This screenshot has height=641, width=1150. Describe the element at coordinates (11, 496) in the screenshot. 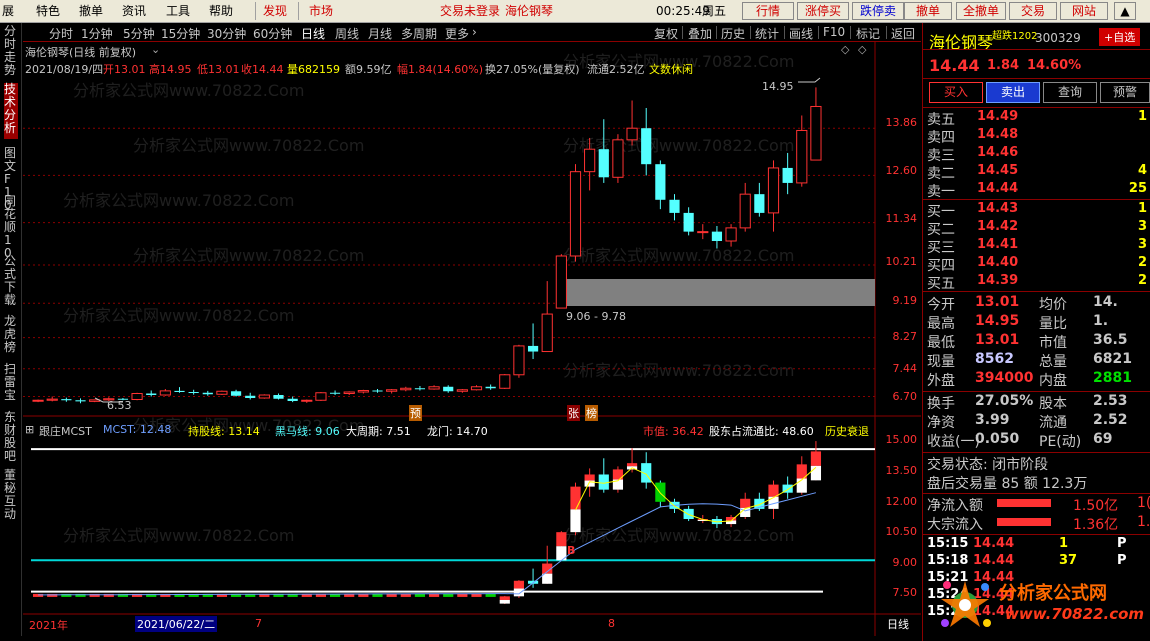

I see `tab-secretary: 董秘互动` at that location.